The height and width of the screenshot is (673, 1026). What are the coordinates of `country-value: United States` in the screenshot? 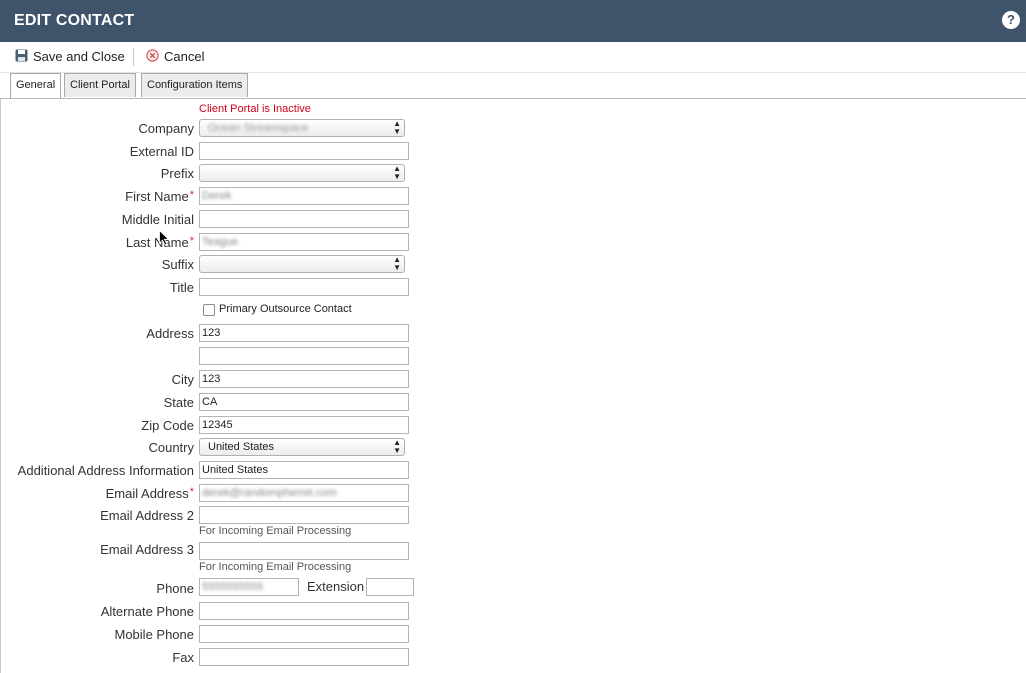 It's located at (241, 447).